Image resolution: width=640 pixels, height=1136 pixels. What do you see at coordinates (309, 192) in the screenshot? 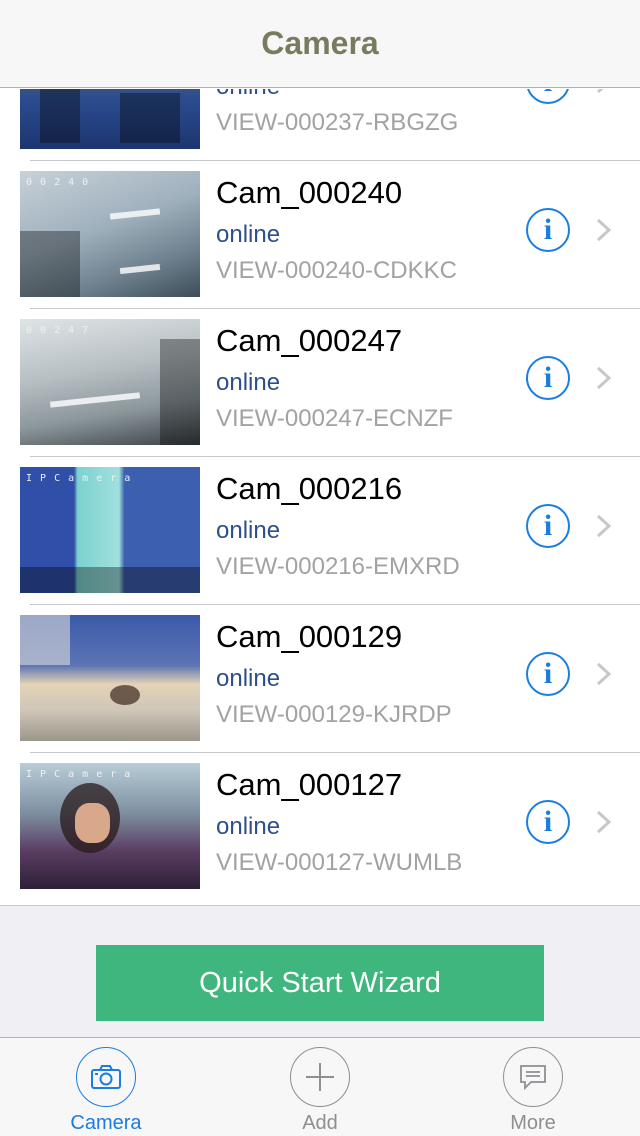
I see `camera-name: Cam_000240` at bounding box center [309, 192].